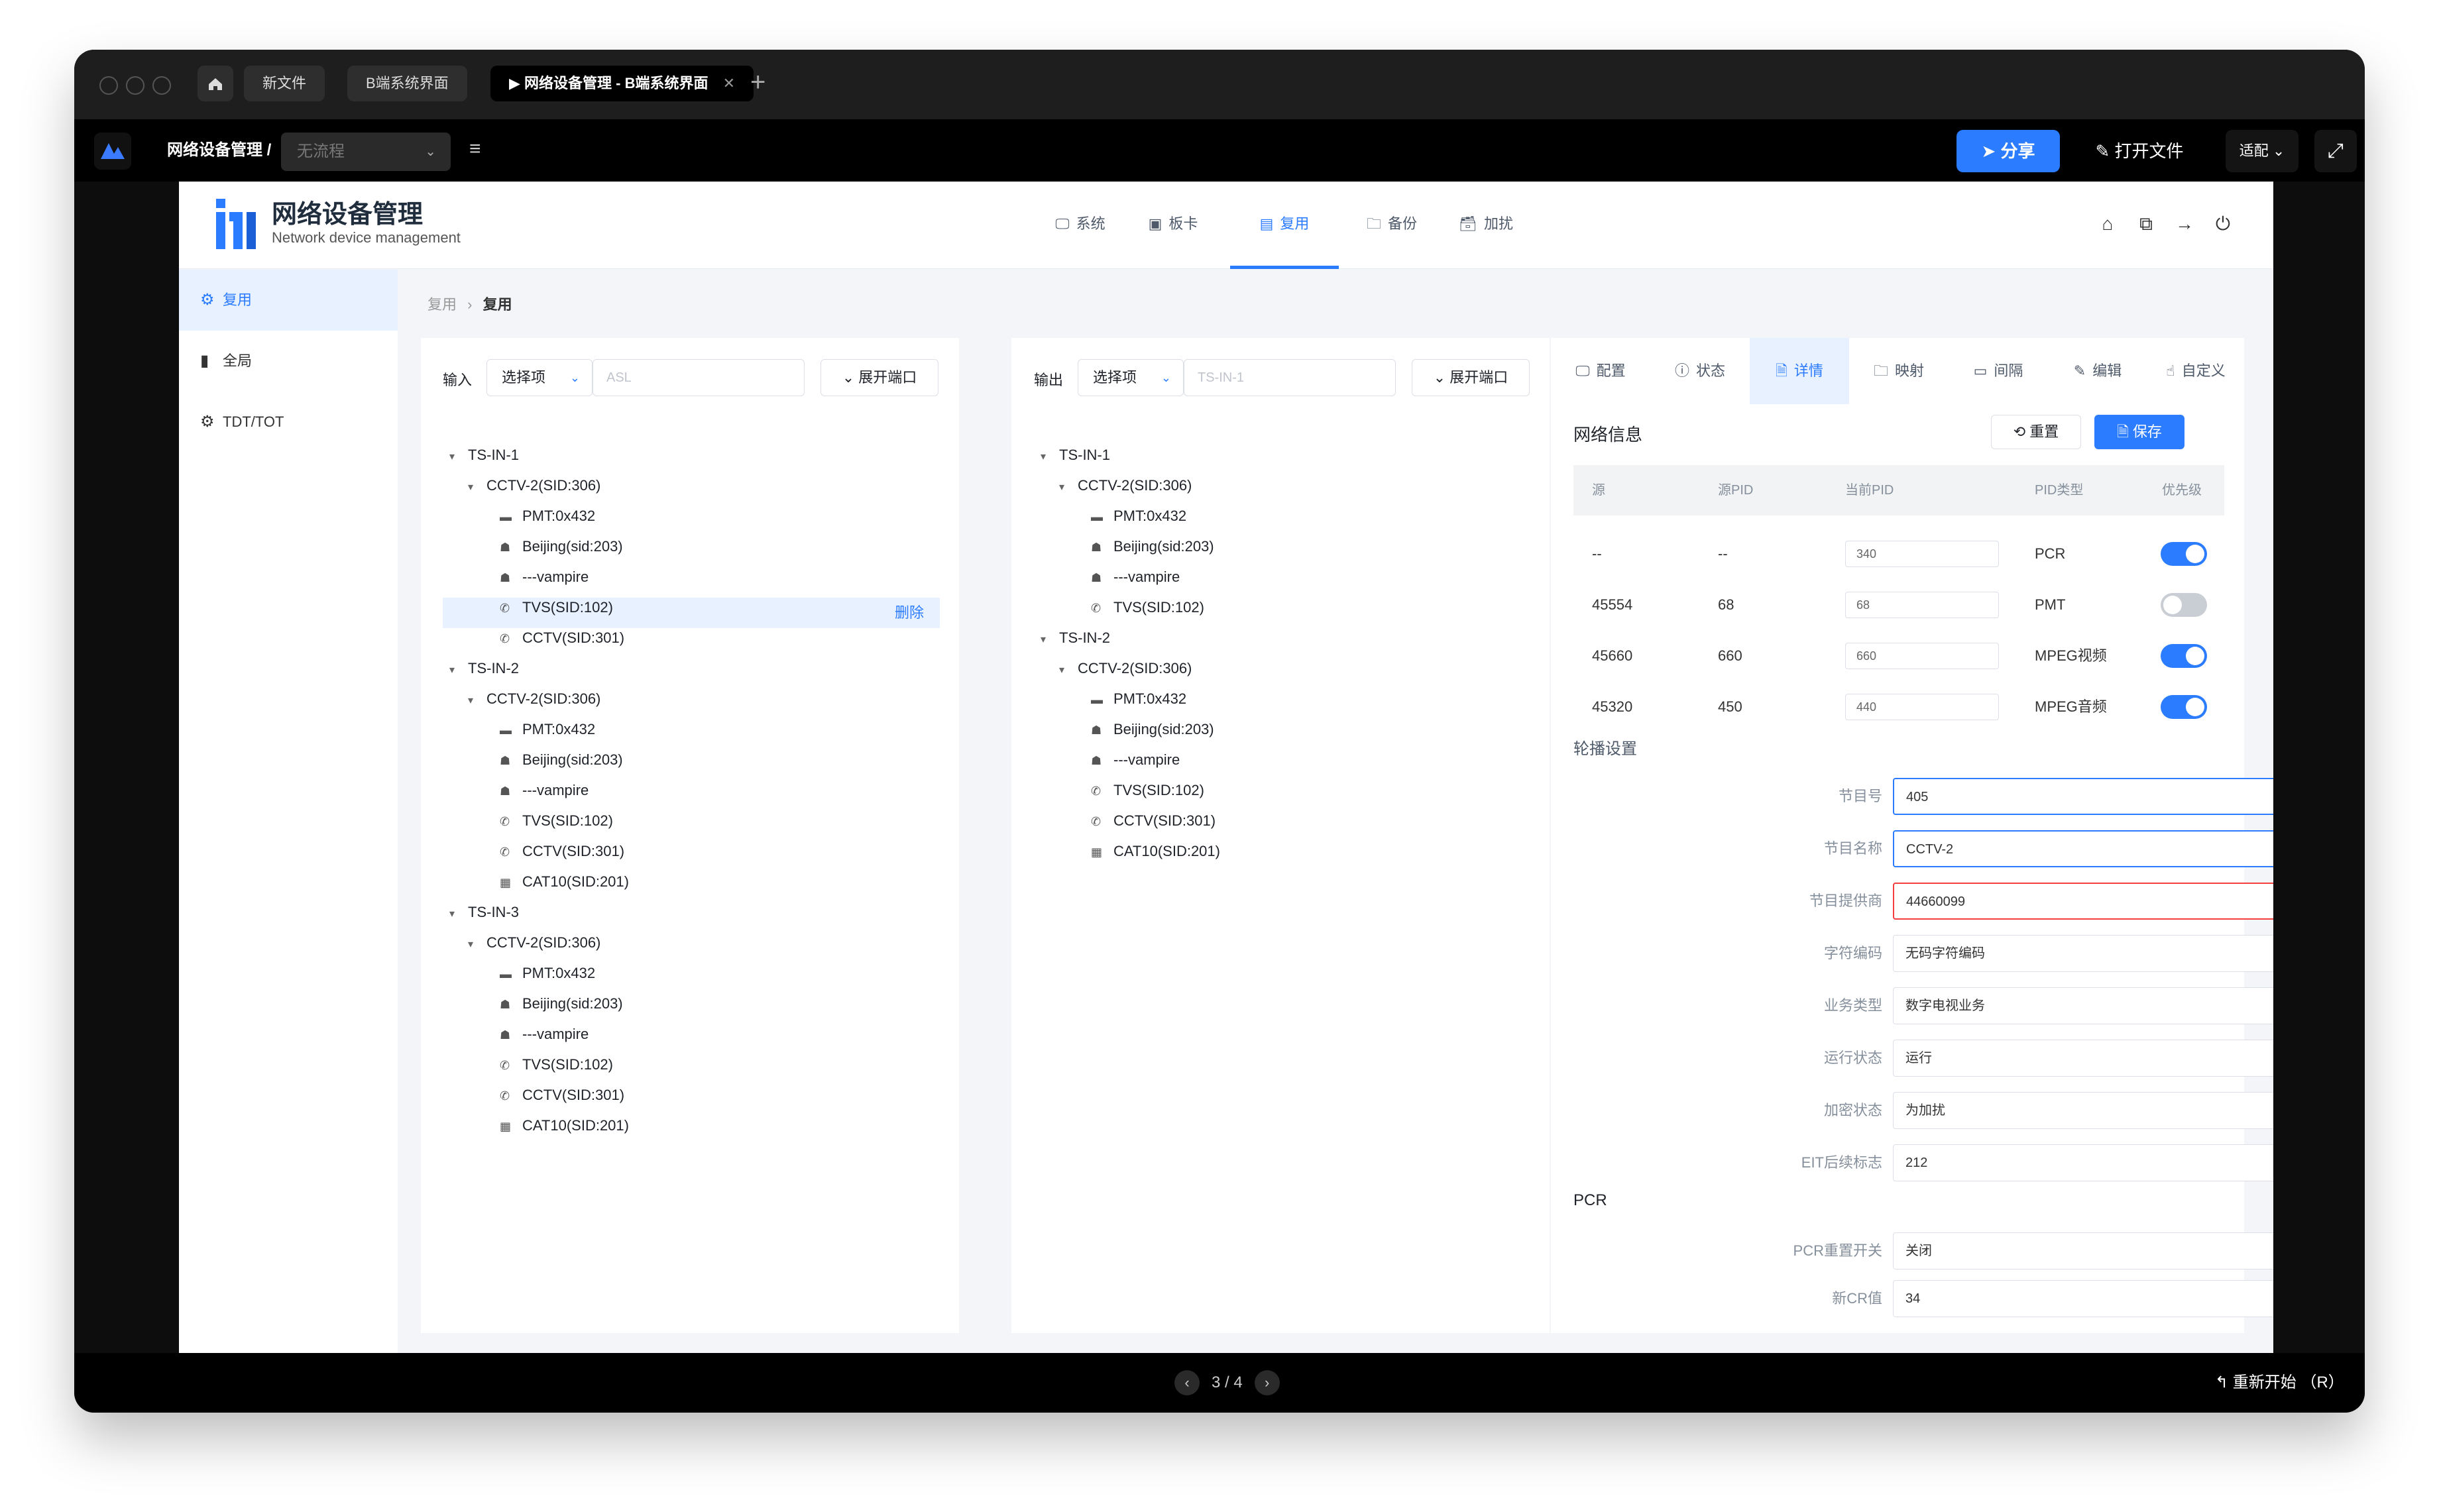 Image resolution: width=2439 pixels, height=1512 pixels. What do you see at coordinates (622, 83) in the screenshot?
I see `tab-network-device: ▶ 网络设备管理 - B端系统界面 ✕` at bounding box center [622, 83].